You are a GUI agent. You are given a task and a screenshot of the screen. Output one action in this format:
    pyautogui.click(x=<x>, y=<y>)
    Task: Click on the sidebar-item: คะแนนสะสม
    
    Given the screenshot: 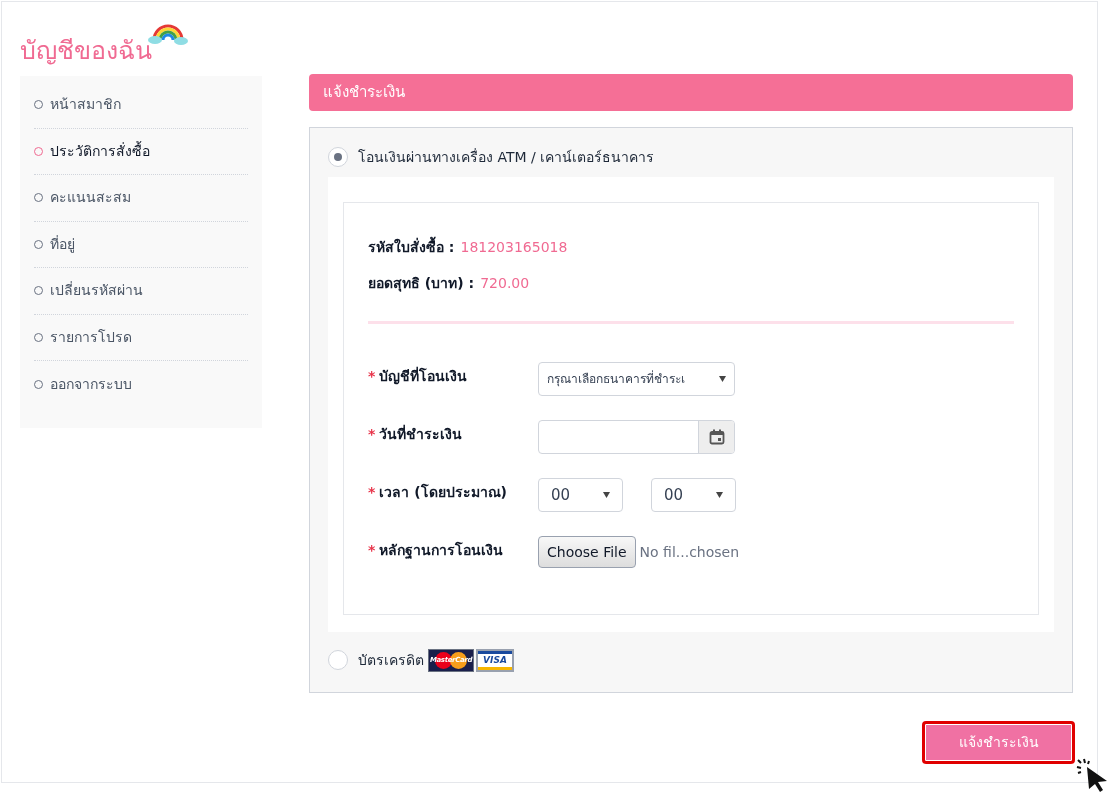 What is the action you would take?
    pyautogui.click(x=141, y=198)
    